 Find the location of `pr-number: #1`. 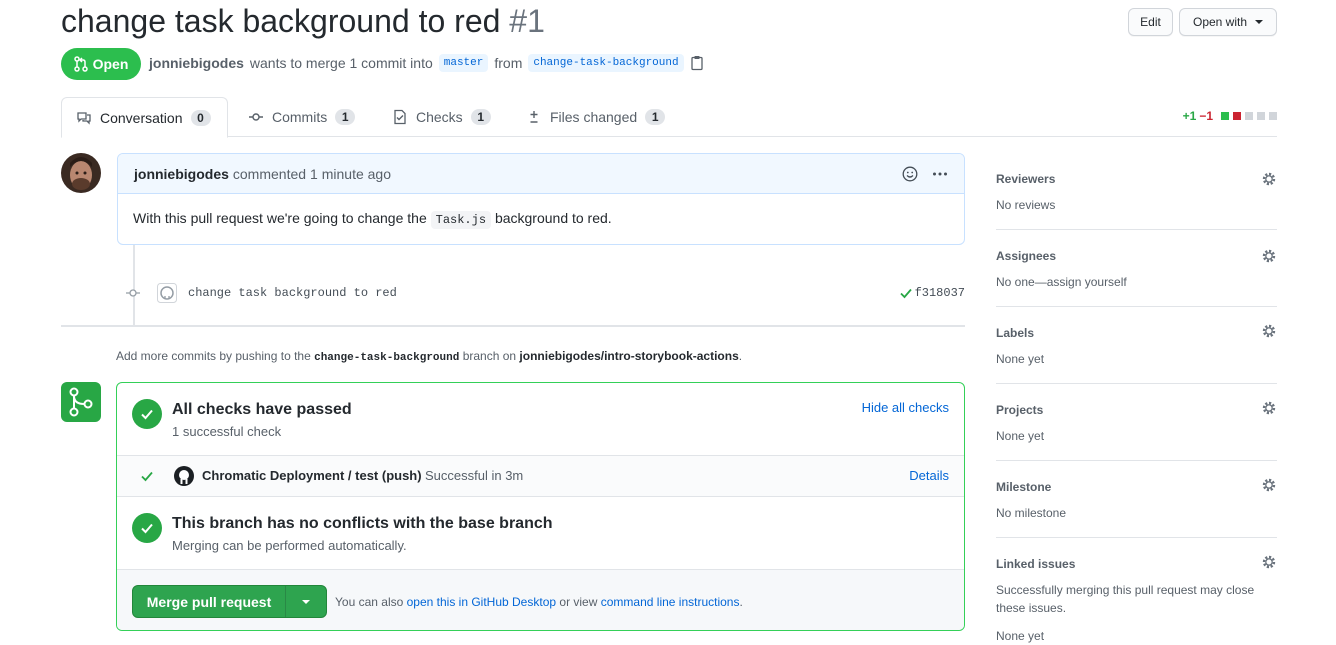

pr-number: #1 is located at coordinates (527, 21).